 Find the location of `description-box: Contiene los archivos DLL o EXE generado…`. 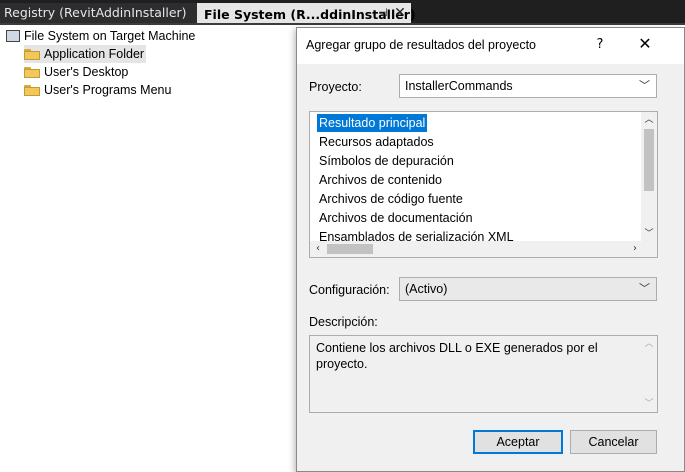

description-box: Contiene los archivos DLL o EXE generado… is located at coordinates (483, 374).